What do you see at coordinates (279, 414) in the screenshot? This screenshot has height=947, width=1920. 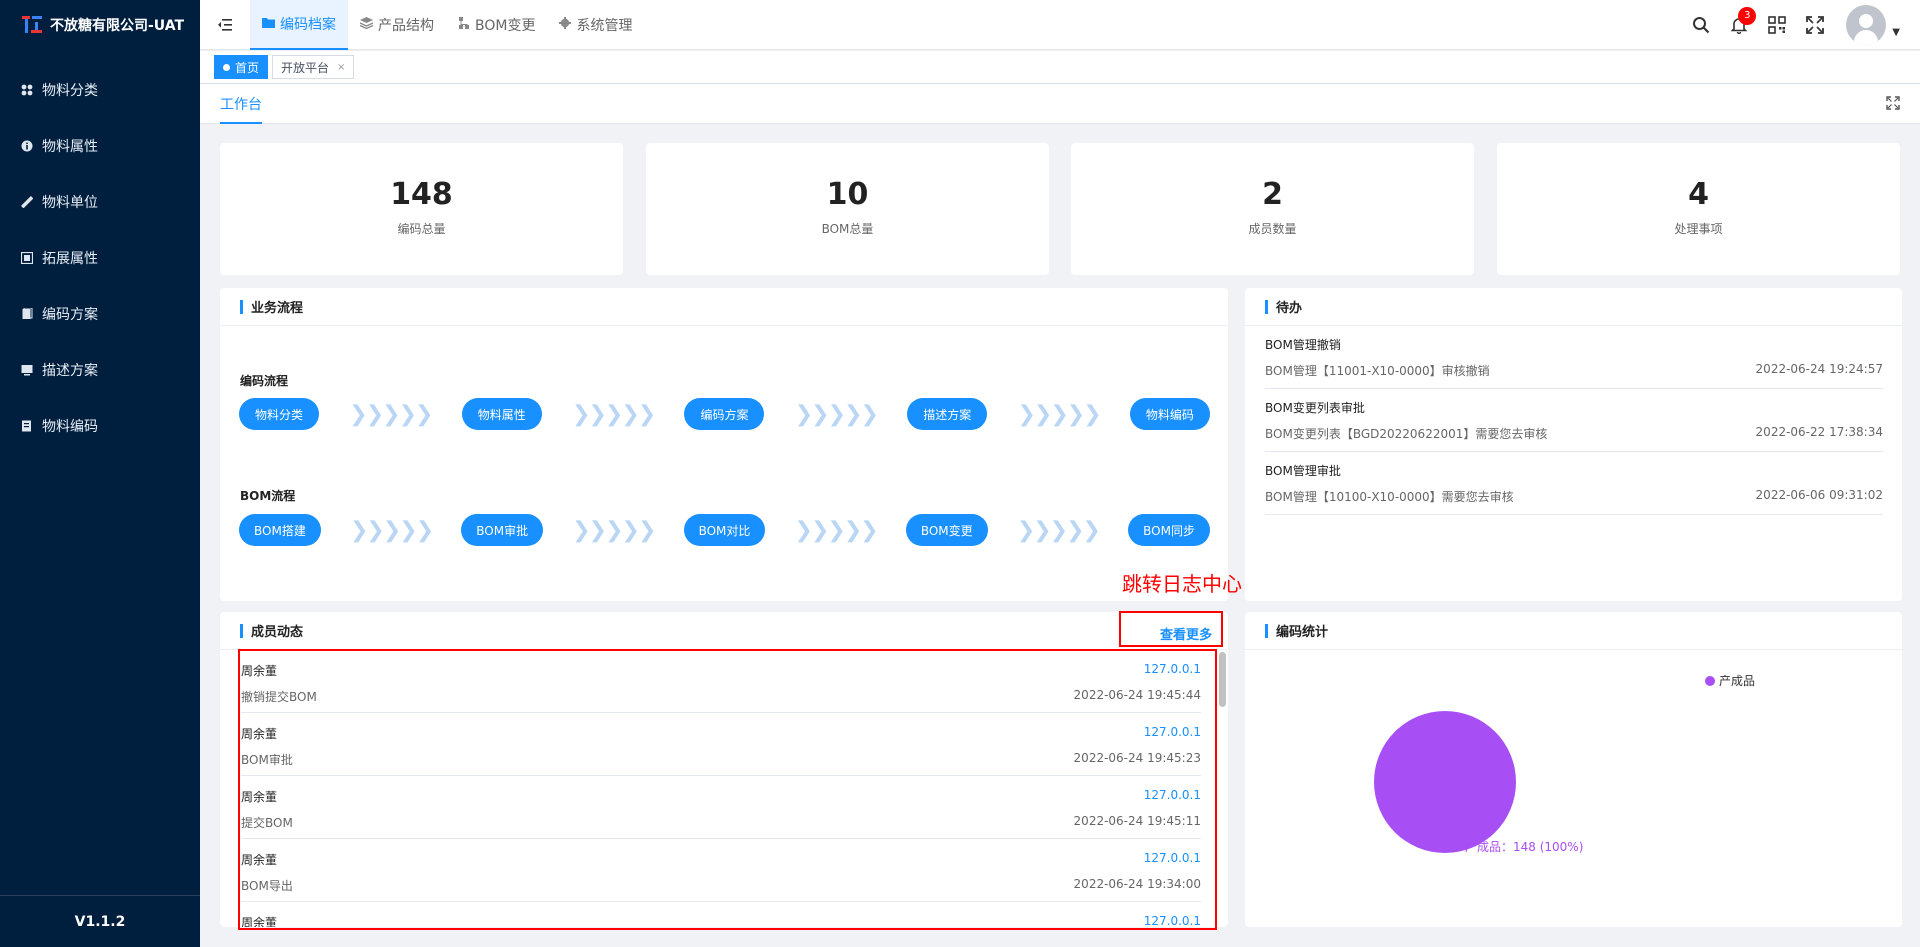 I see `flow-step-material-category: 物料分类` at bounding box center [279, 414].